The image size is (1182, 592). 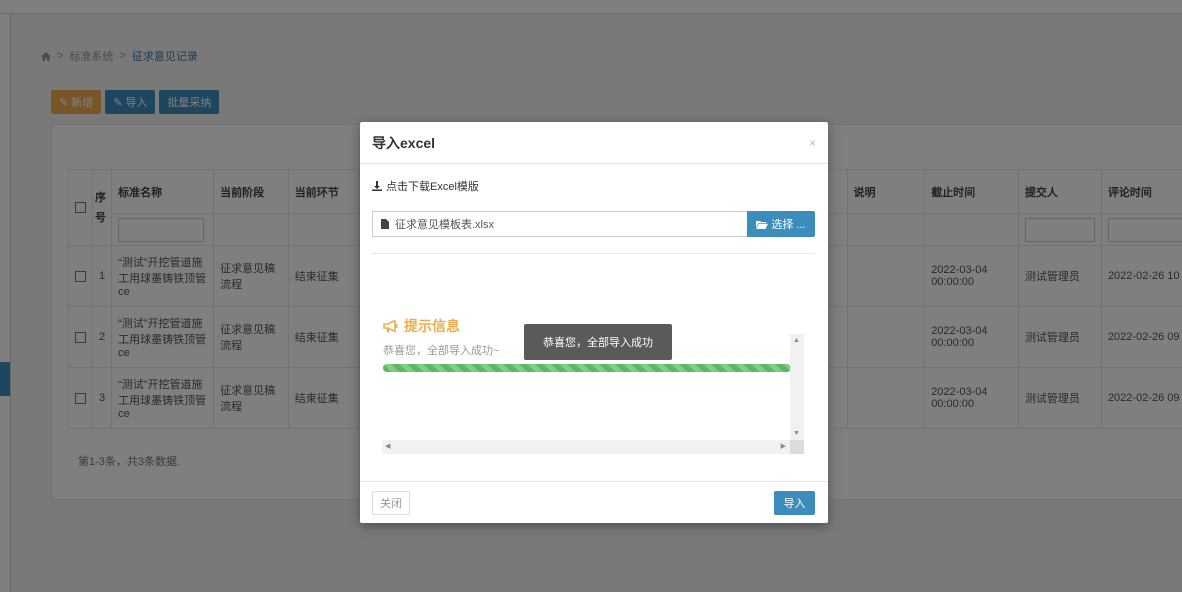 I want to click on bullhorn-icon, so click(x=390, y=326).